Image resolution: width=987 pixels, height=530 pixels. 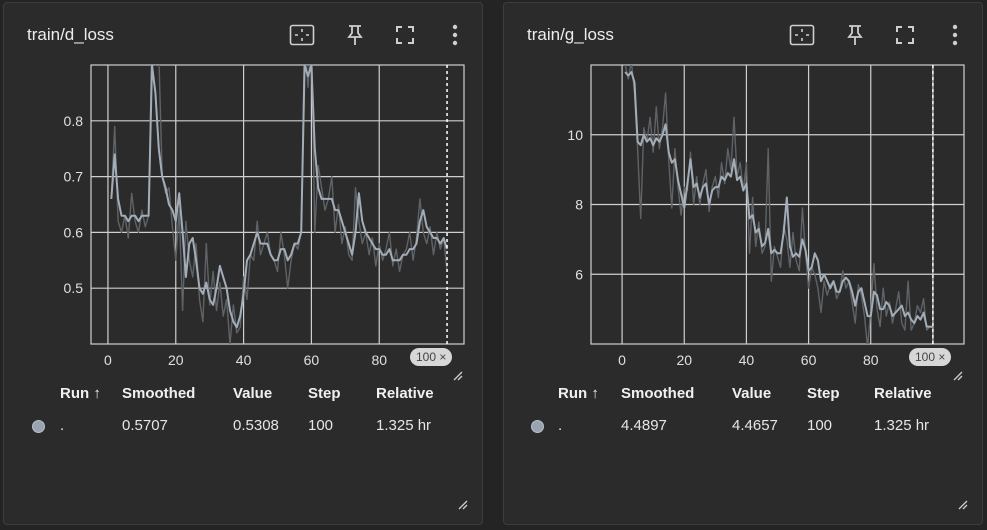 I want to click on y-tick-label: 6, so click(x=579, y=274).